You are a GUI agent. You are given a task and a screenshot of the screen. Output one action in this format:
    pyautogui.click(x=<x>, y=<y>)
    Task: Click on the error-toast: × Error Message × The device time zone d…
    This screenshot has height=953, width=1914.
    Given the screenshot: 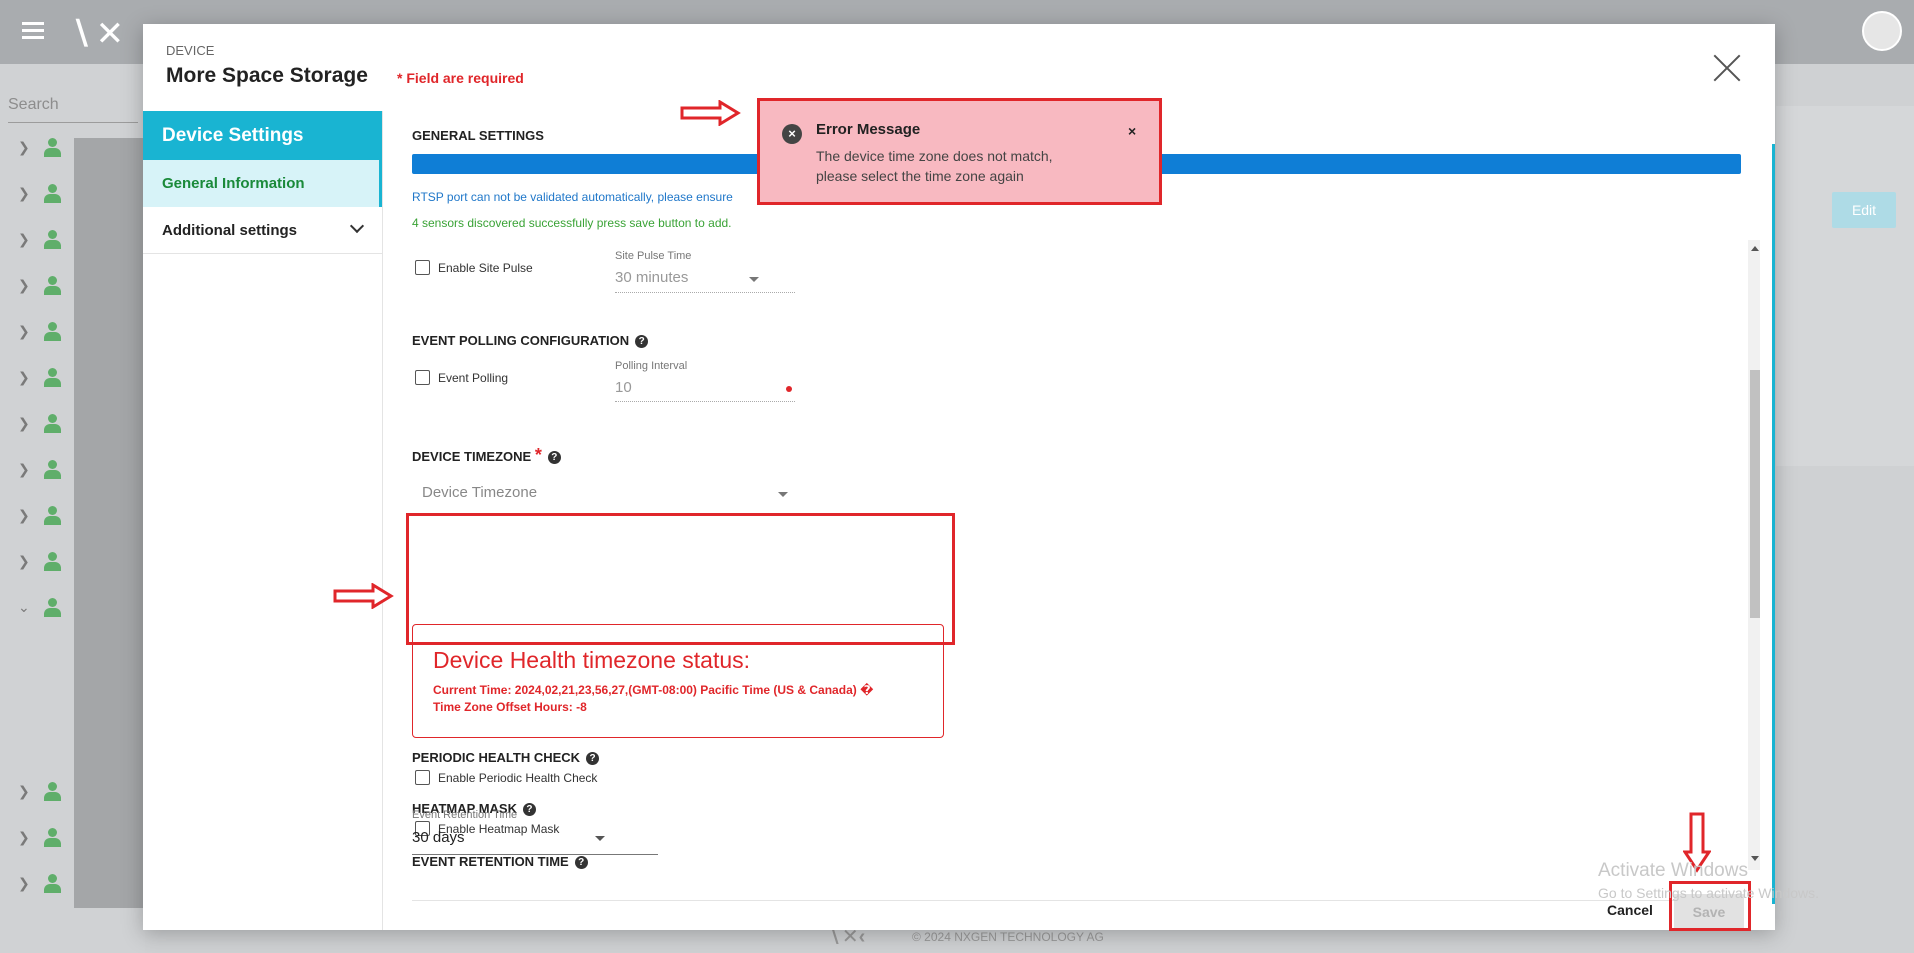 What is the action you would take?
    pyautogui.click(x=959, y=151)
    